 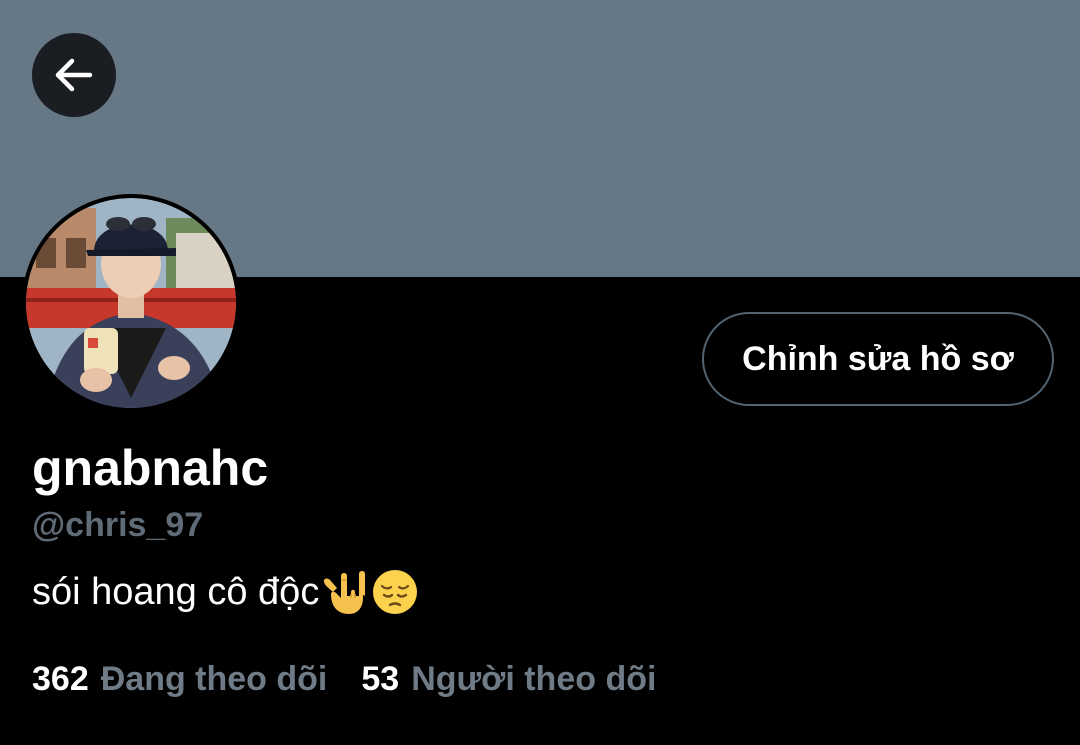 I want to click on back-button, so click(x=74, y=75).